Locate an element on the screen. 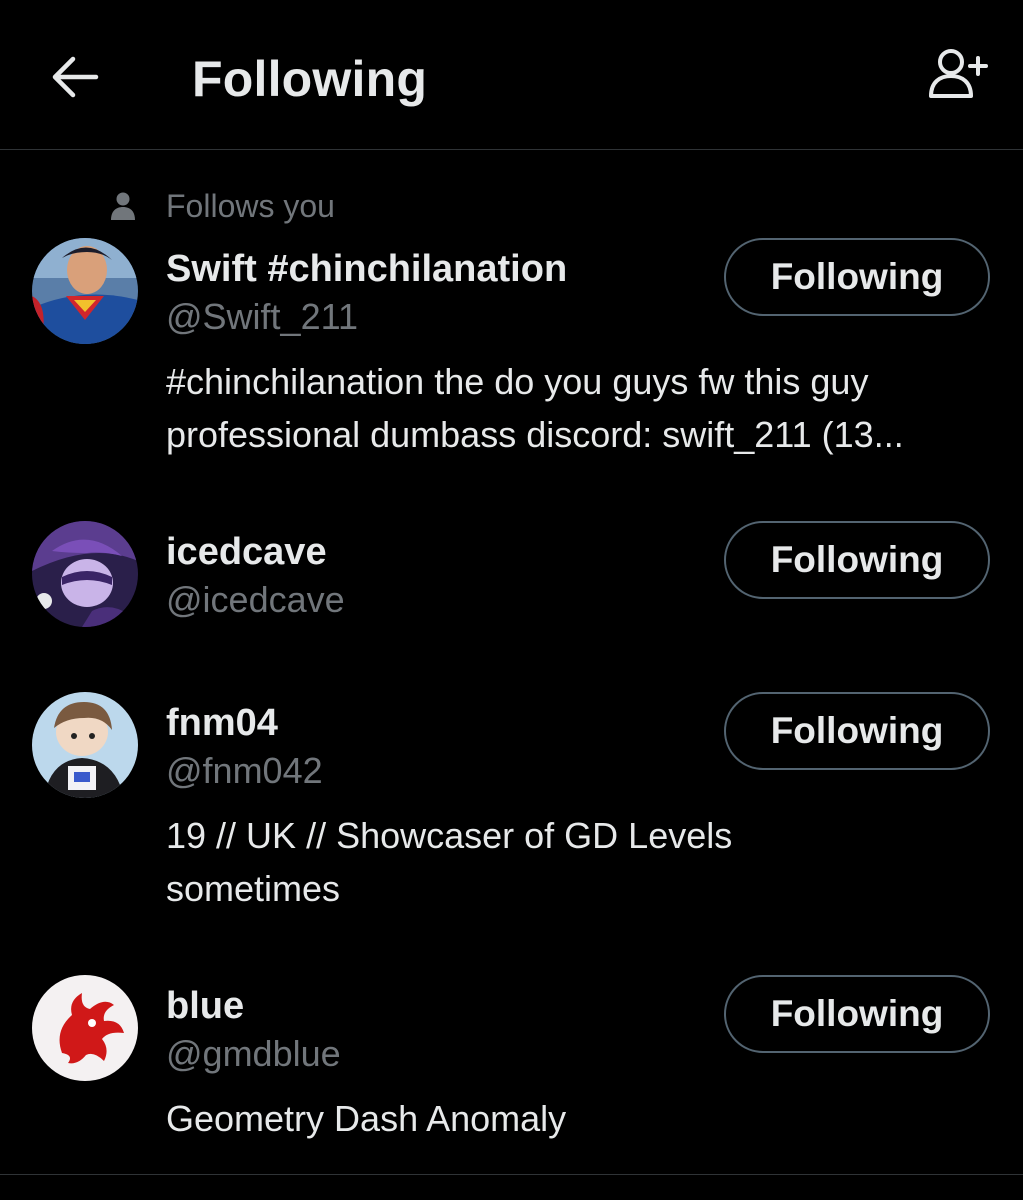 Image resolution: width=1023 pixels, height=1200 pixels. add-user-button is located at coordinates (961, 75).